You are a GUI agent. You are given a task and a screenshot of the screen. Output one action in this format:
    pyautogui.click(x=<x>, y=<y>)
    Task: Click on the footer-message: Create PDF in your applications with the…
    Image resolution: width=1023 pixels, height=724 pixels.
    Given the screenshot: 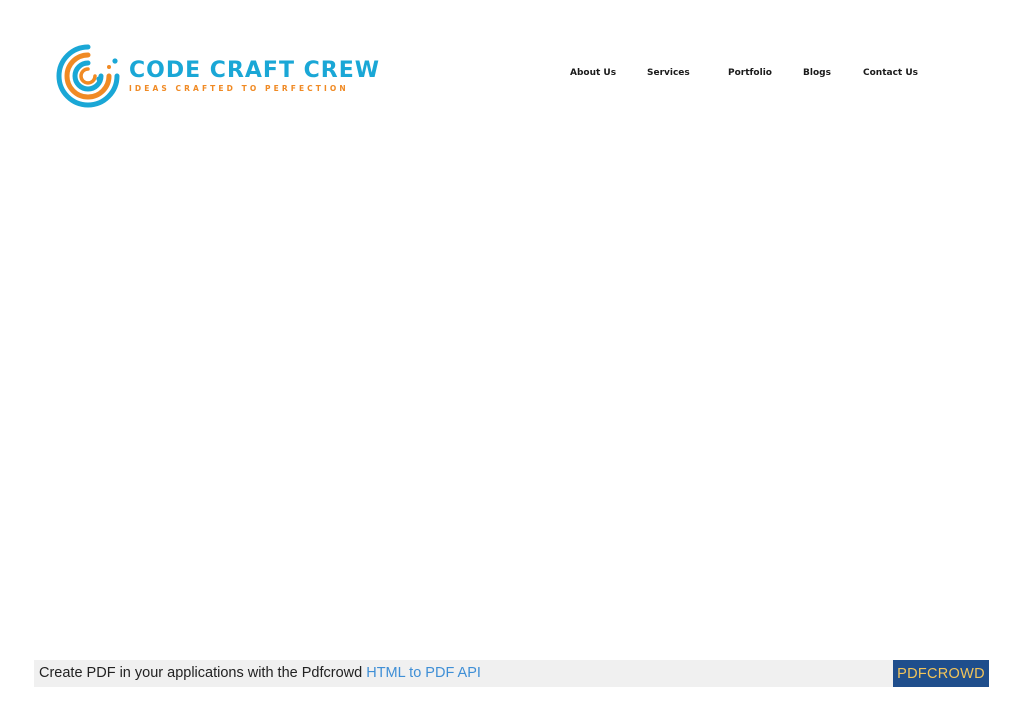 What is the action you would take?
    pyautogui.click(x=201, y=673)
    